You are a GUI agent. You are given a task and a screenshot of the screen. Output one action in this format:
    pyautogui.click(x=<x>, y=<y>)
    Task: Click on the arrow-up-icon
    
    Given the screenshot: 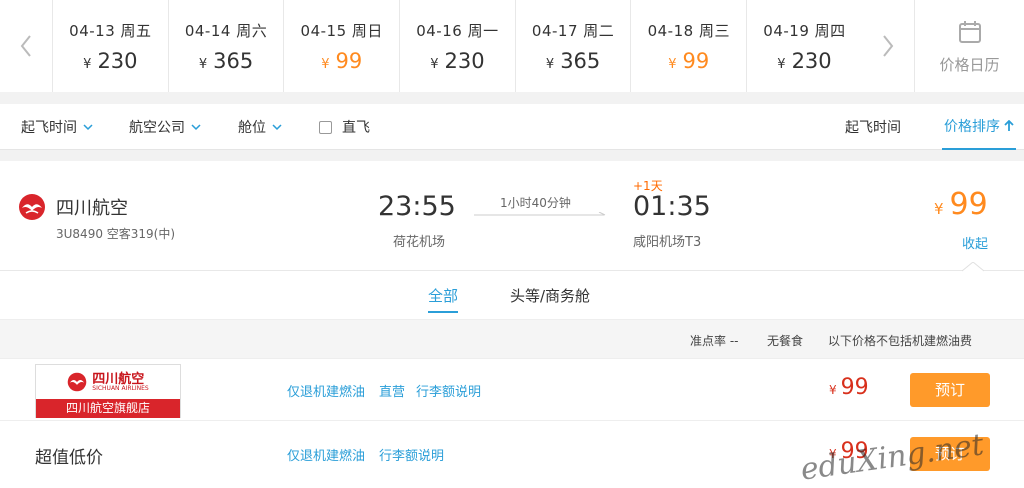 What is the action you would take?
    pyautogui.click(x=1009, y=125)
    